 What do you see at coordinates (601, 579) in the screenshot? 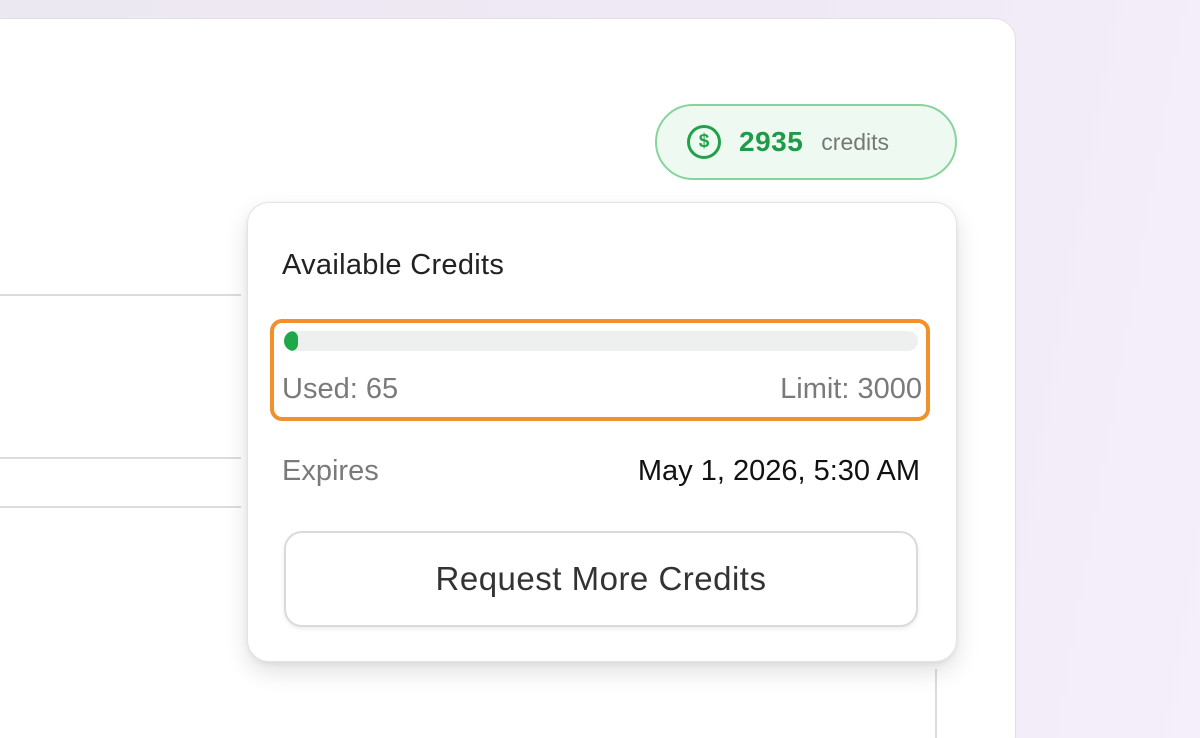
I see `request-more-credits-button: Request More Credits` at bounding box center [601, 579].